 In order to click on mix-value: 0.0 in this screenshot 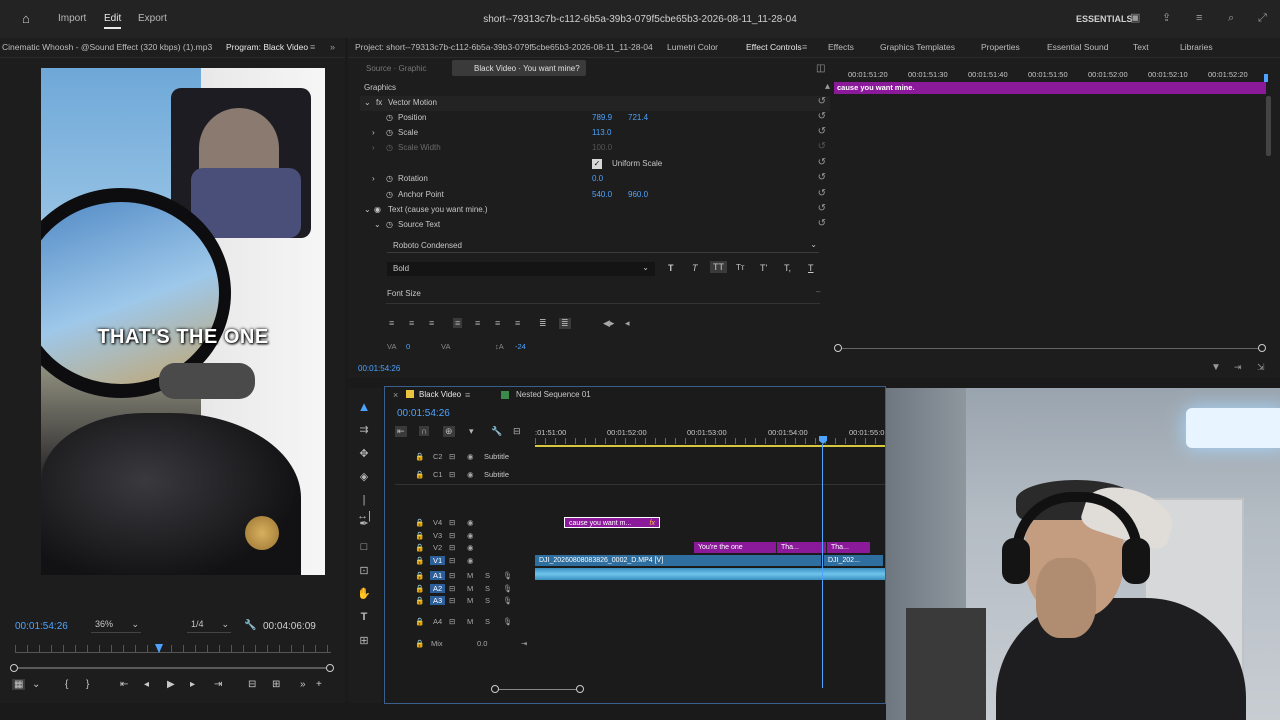, I will do `click(482, 643)`.